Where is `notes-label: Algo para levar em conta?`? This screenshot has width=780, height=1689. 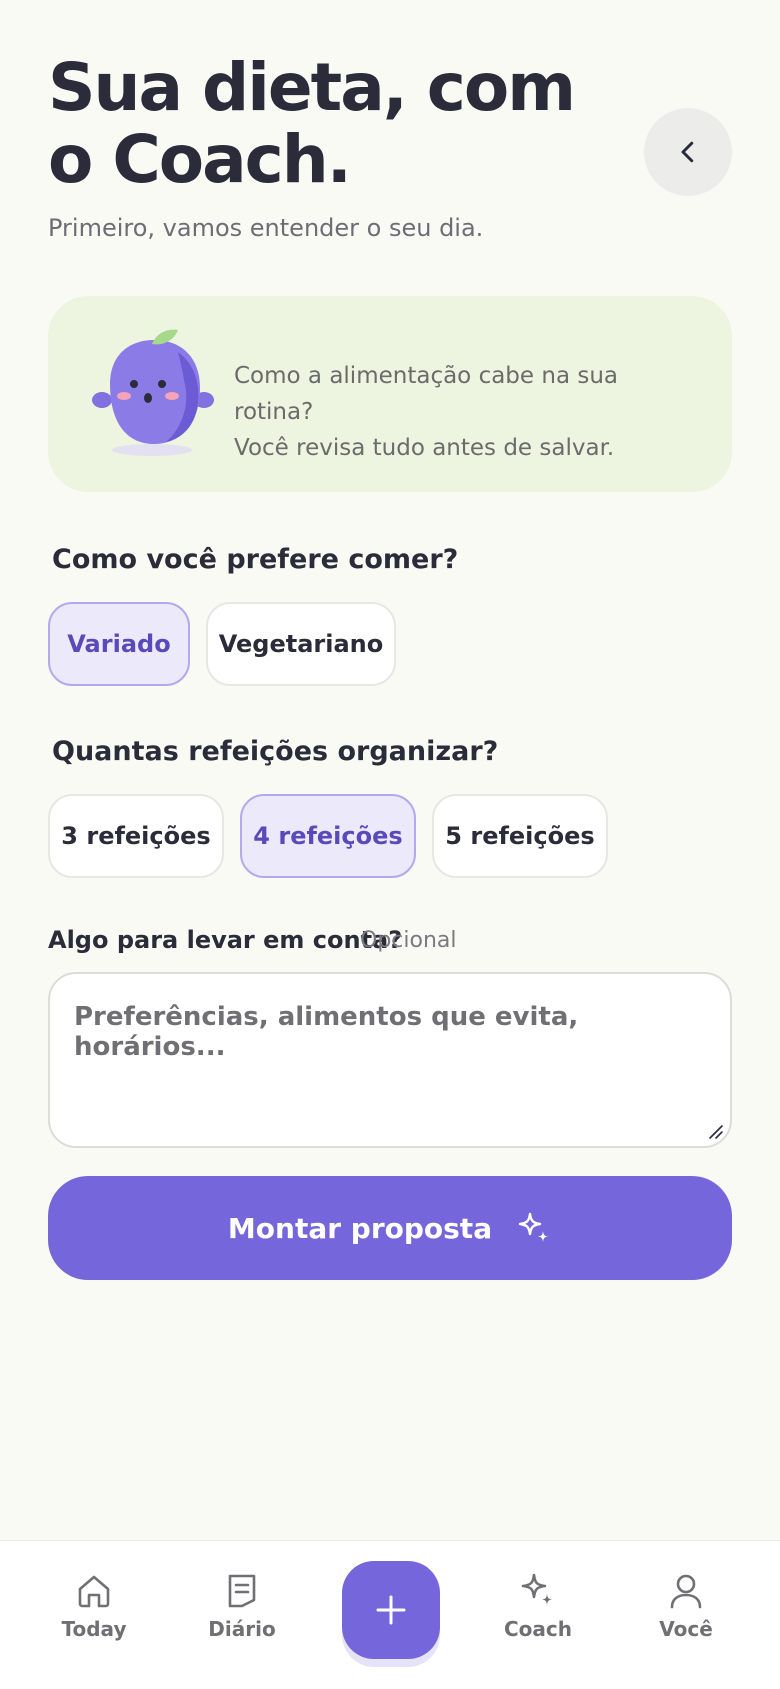 notes-label: Algo para levar em conta? is located at coordinates (225, 940).